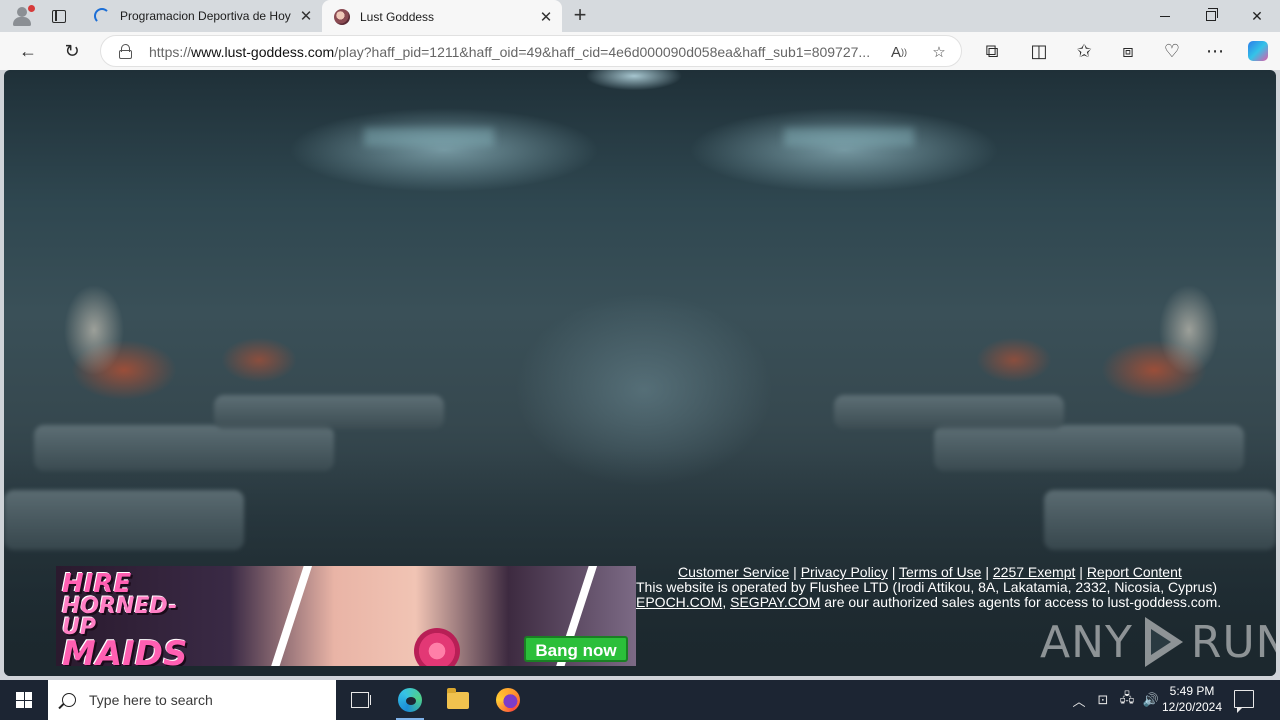 This screenshot has width=1280, height=720. I want to click on more-options-icon: ⋯, so click(1215, 51).